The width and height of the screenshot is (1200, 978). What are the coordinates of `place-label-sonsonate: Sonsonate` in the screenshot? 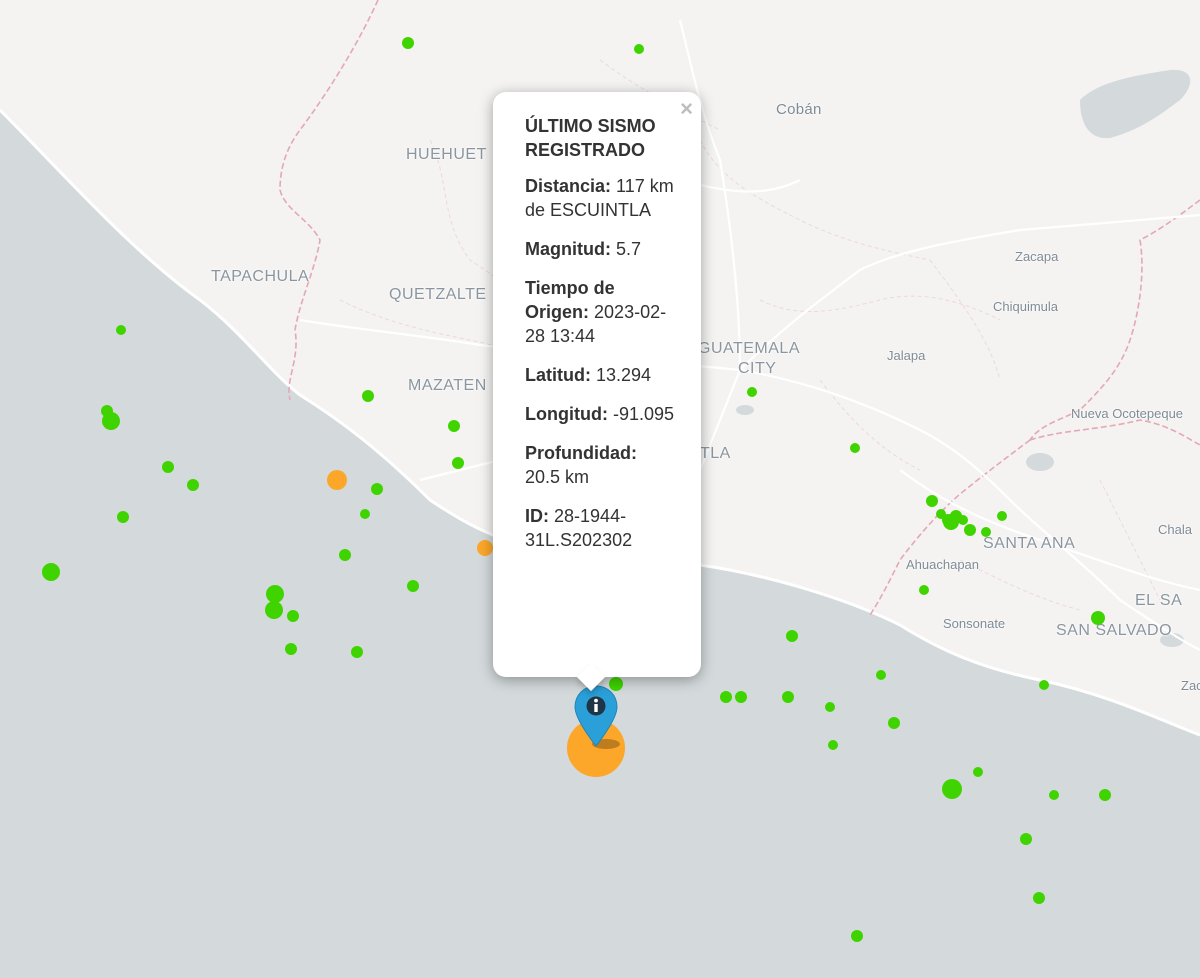 It's located at (974, 623).